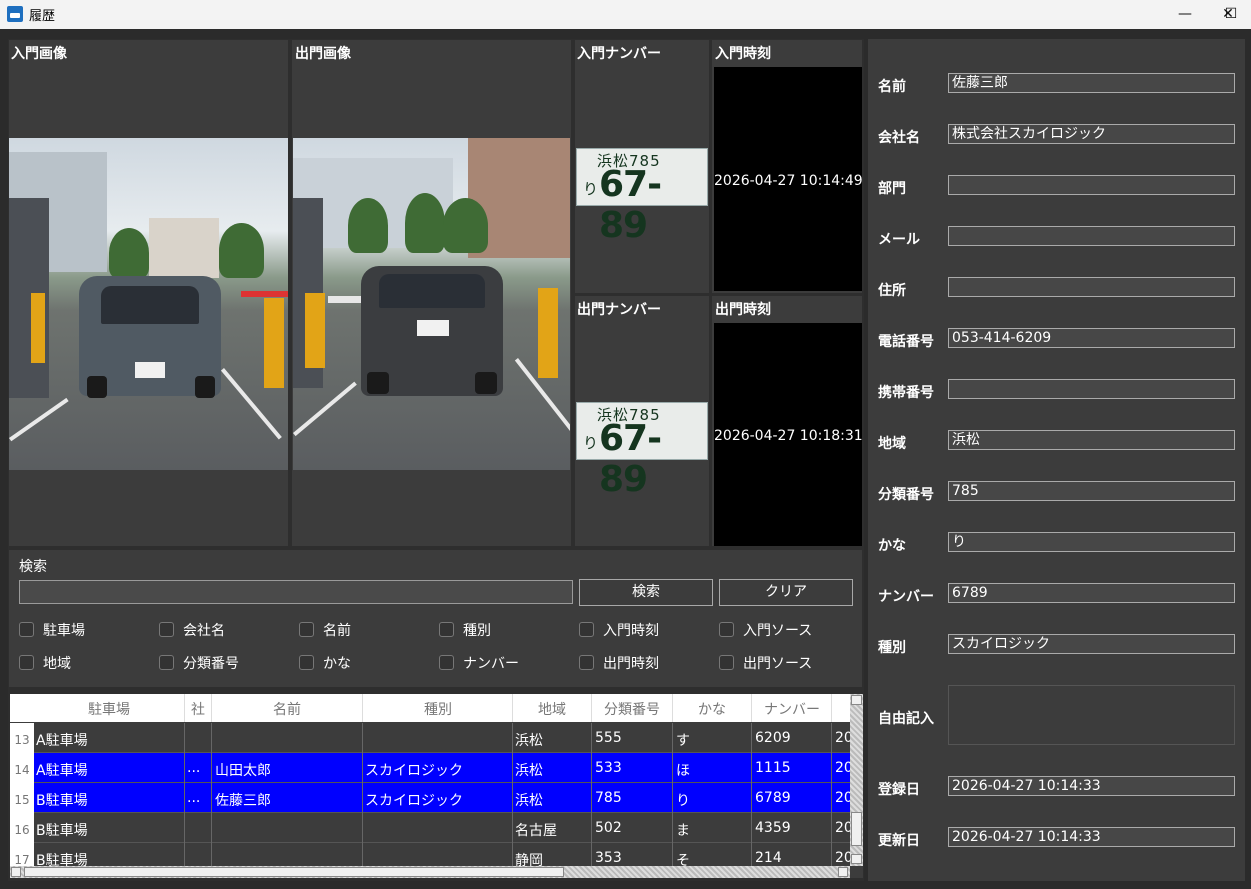 Image resolution: width=1251 pixels, height=889 pixels. What do you see at coordinates (743, 54) in the screenshot?
I see `entry-time-label: 入門時刻` at bounding box center [743, 54].